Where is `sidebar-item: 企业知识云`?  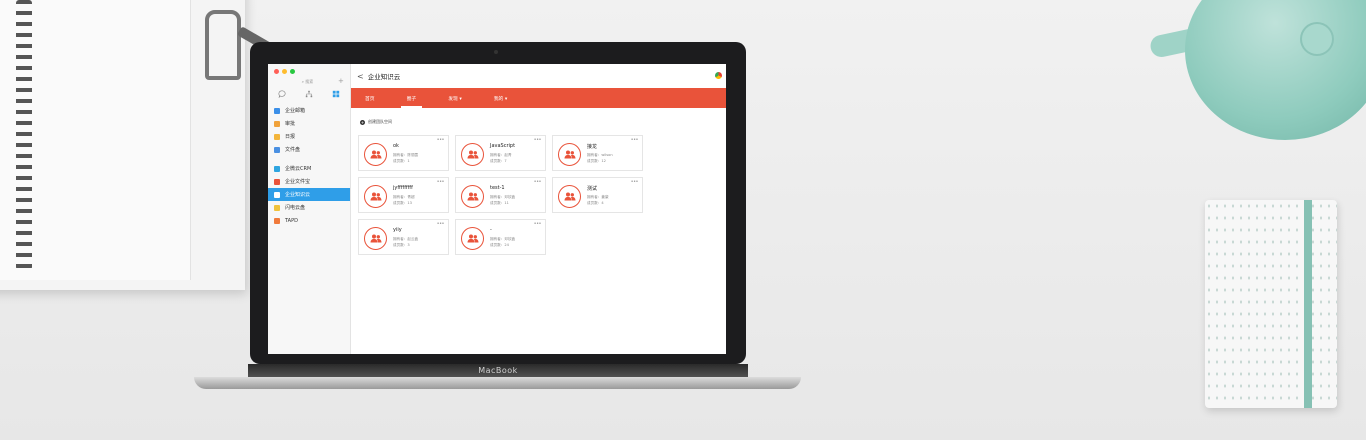 sidebar-item: 企业知识云 is located at coordinates (309, 194).